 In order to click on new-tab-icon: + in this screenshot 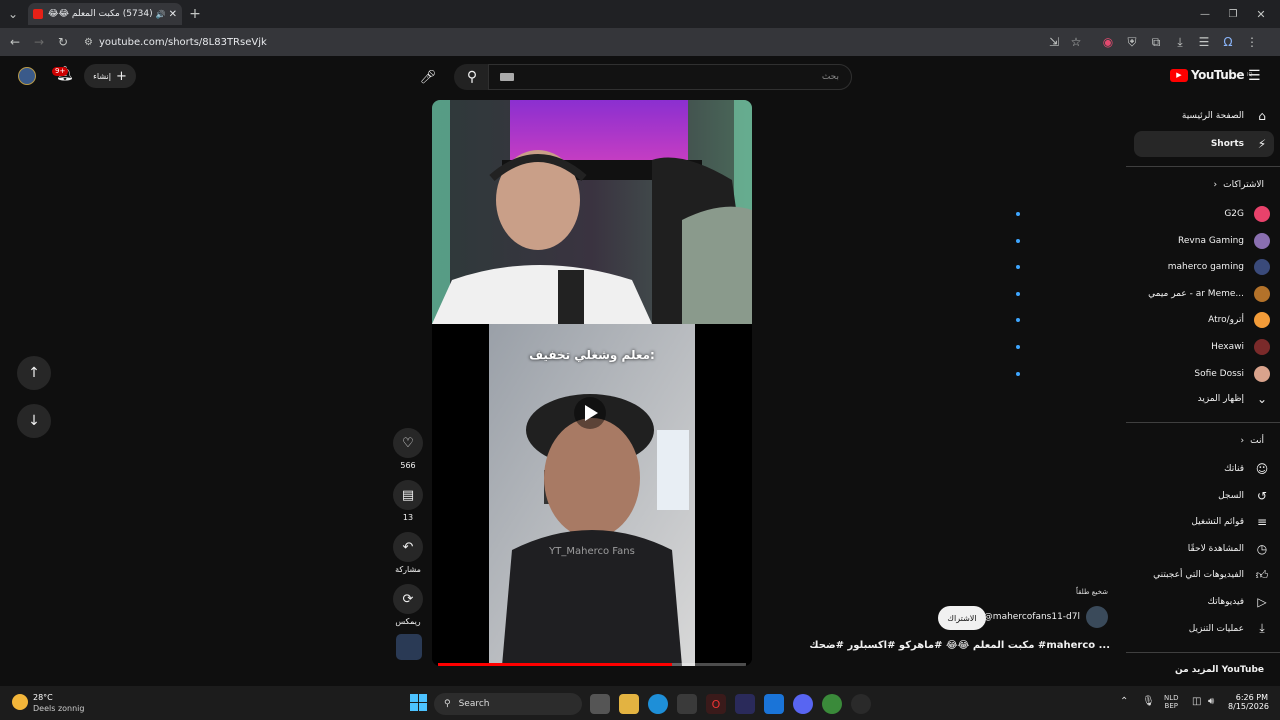, I will do `click(195, 14)`.